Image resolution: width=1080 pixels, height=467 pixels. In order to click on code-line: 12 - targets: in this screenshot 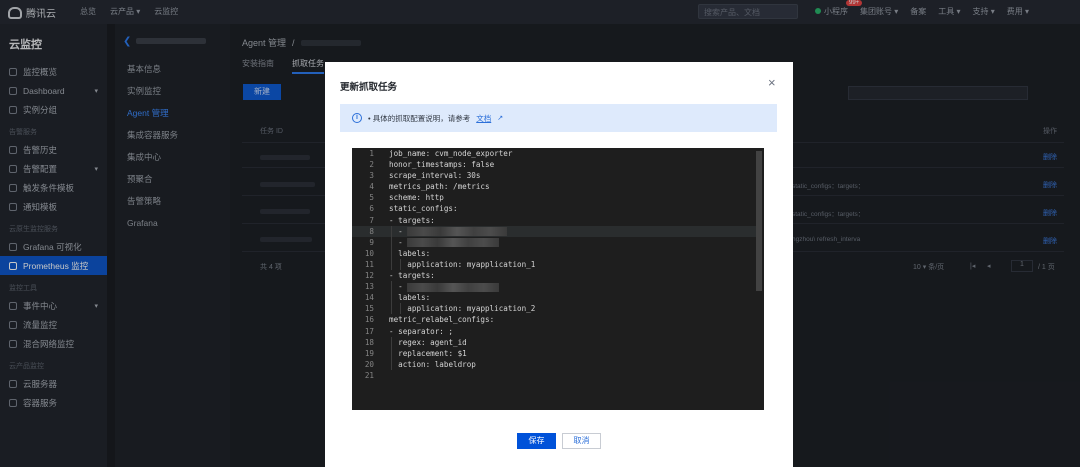, I will do `click(554, 275)`.